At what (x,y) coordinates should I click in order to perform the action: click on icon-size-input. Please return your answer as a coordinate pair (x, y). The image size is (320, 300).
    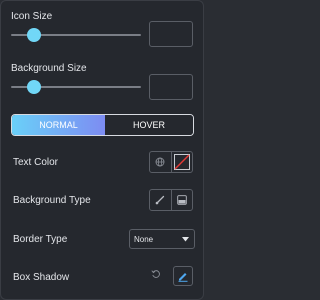
    Looking at the image, I should click on (171, 34).